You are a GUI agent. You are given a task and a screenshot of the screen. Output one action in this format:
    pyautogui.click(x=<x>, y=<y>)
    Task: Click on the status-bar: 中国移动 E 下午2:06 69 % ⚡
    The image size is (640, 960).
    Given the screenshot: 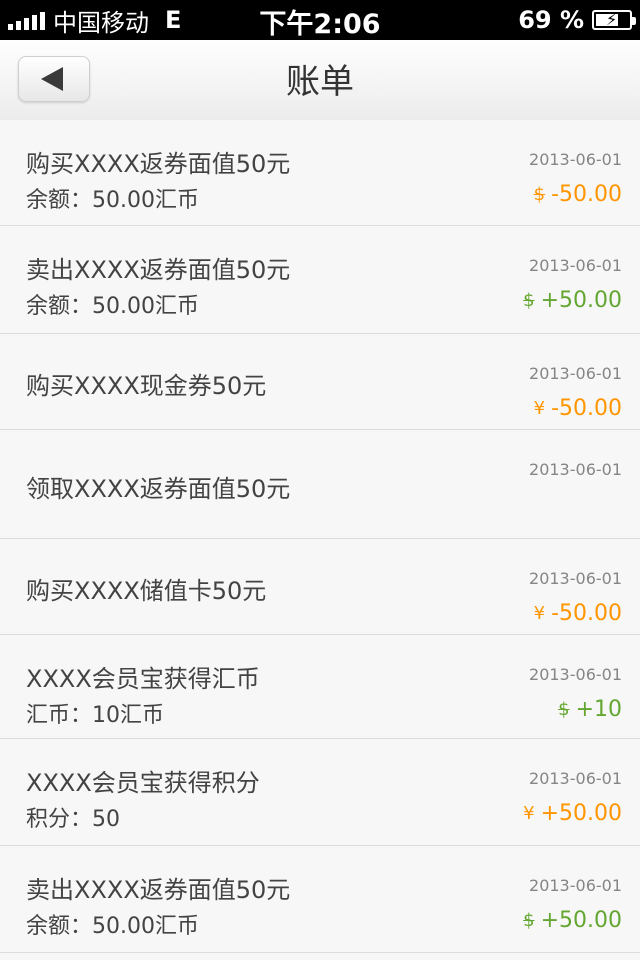 What is the action you would take?
    pyautogui.click(x=320, y=20)
    